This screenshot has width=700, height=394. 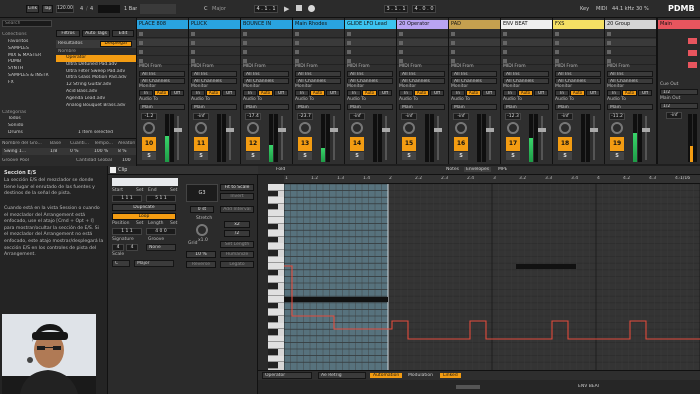 I want to click on collection-item: MIX & MASTER, so click(x=28, y=56).